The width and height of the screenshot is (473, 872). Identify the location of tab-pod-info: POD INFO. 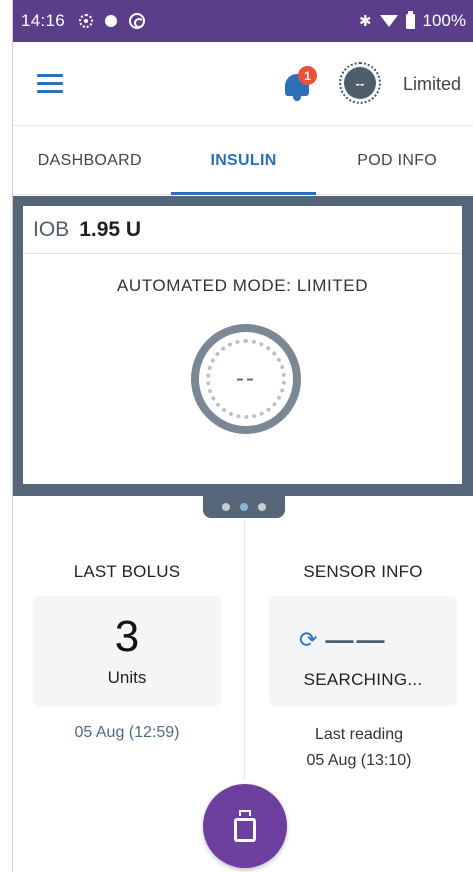
(396, 160).